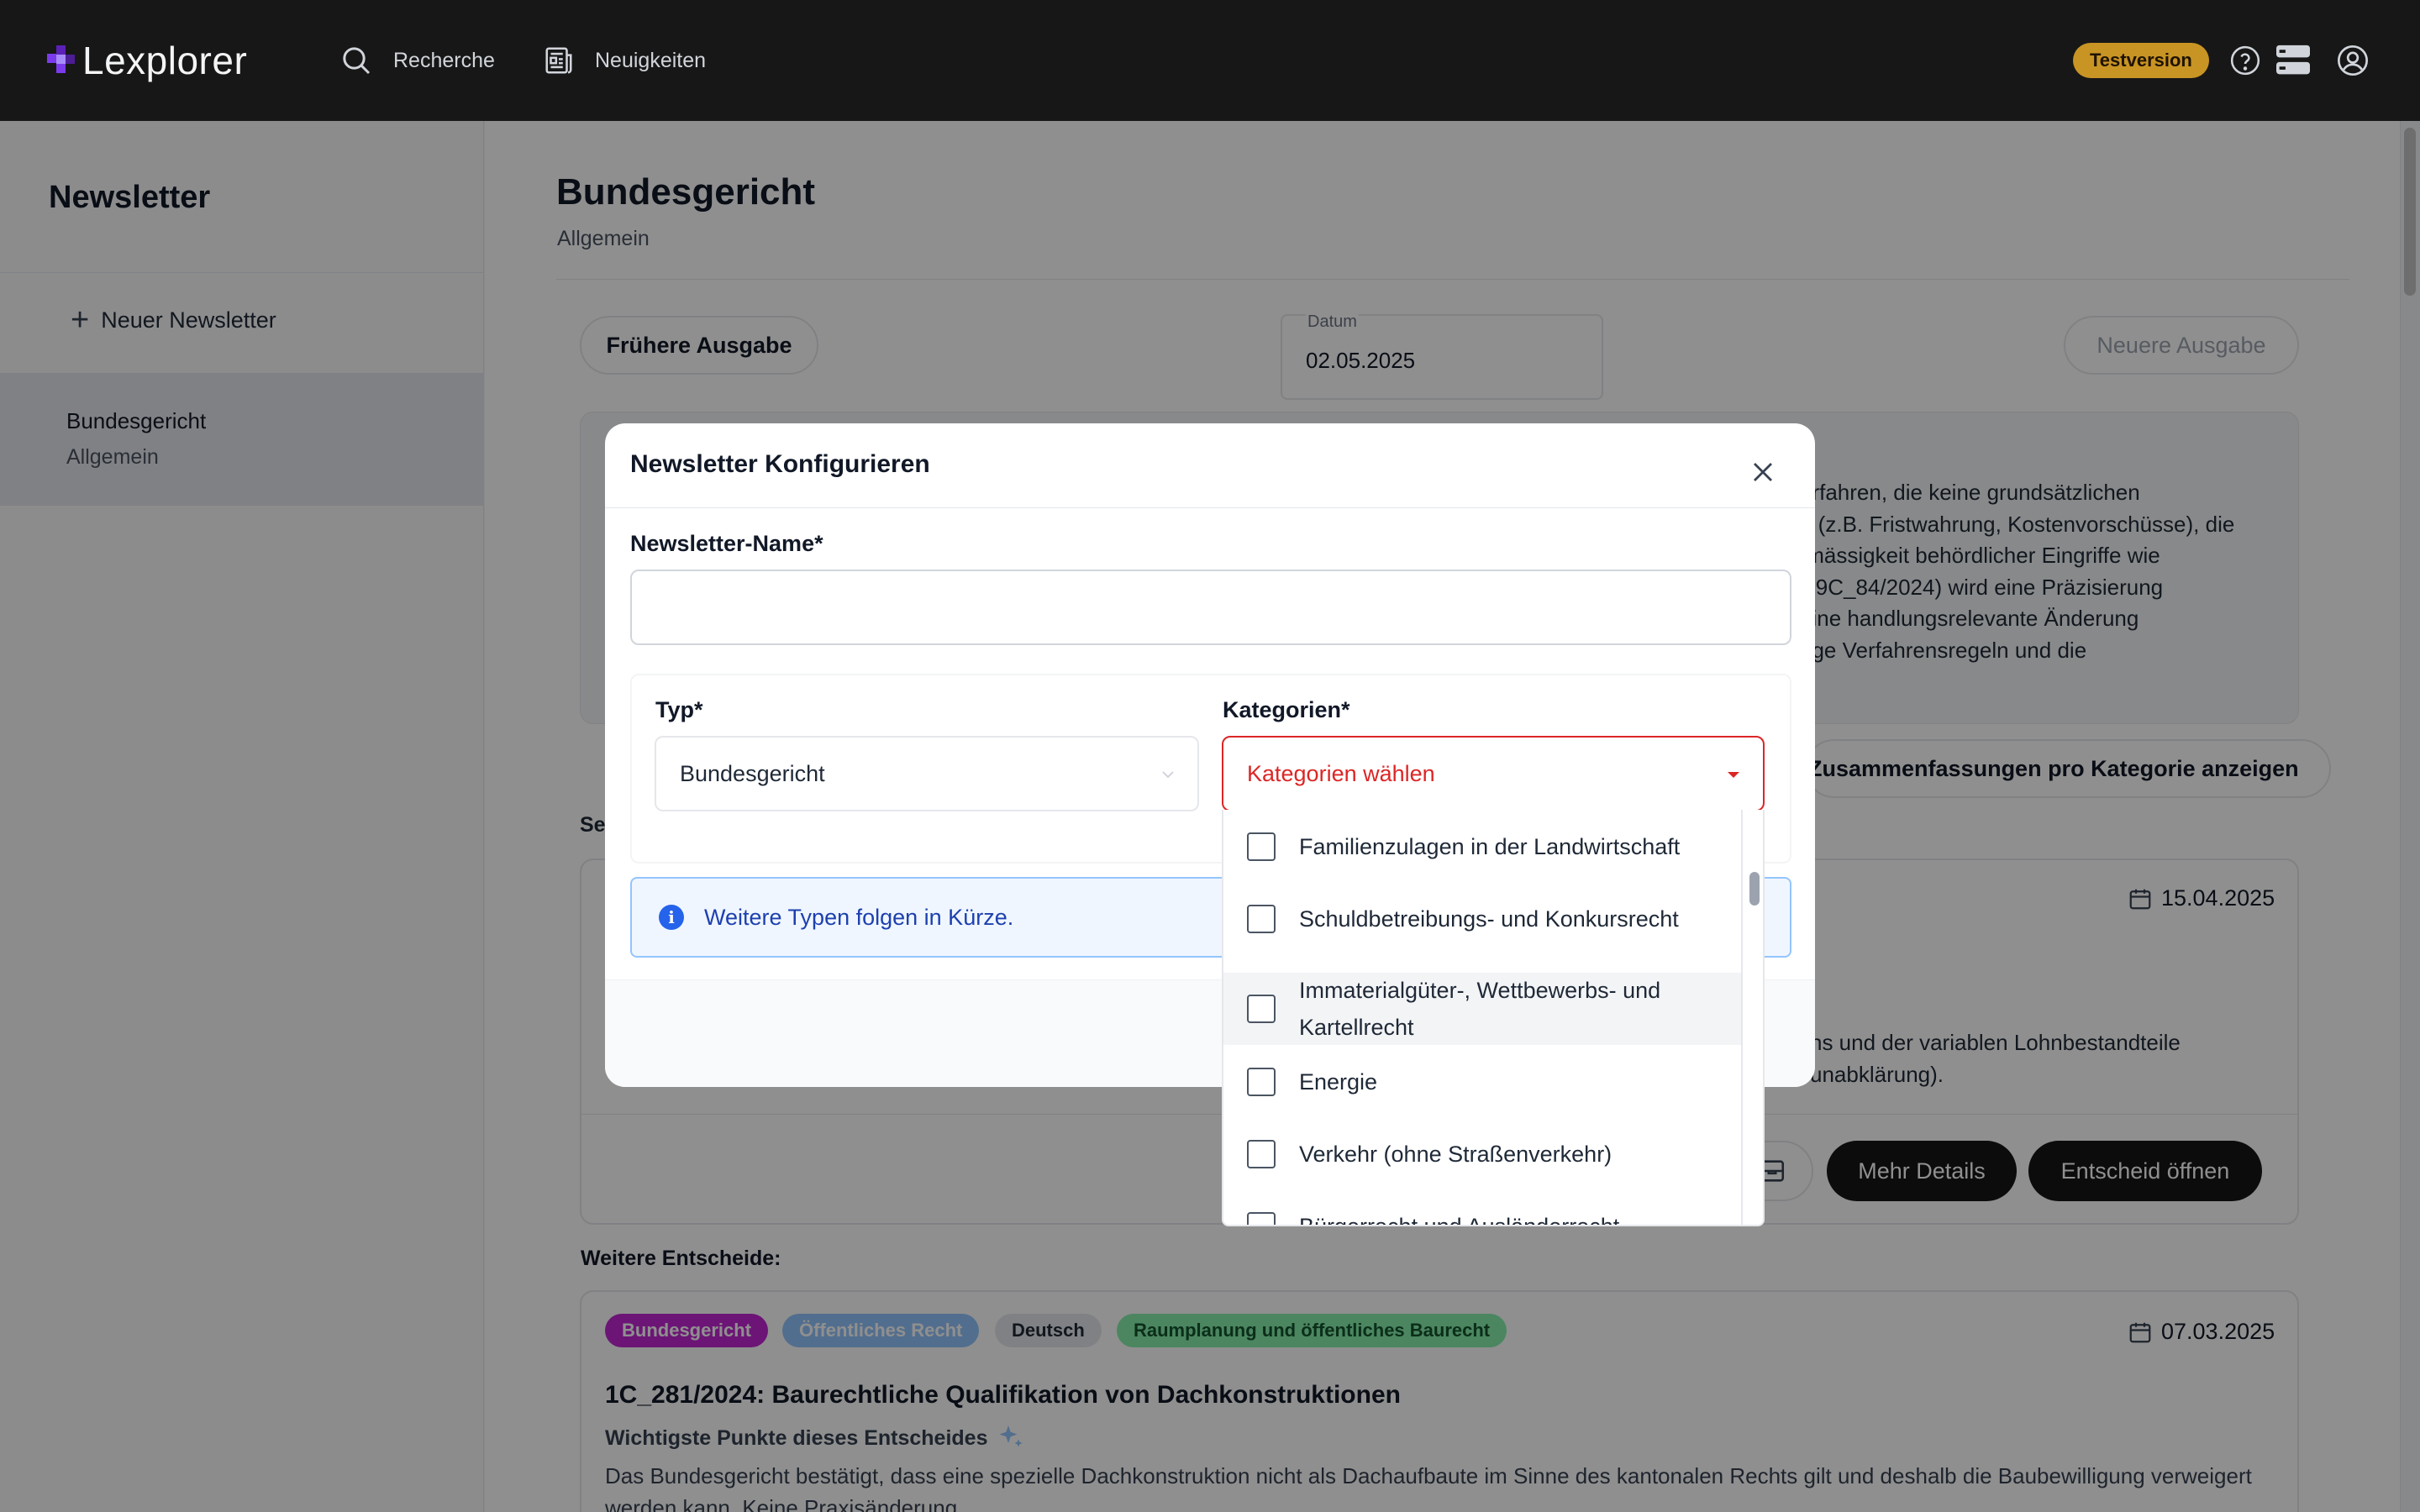 The image size is (2420, 1512). Describe the element at coordinates (1210, 607) in the screenshot. I see `newsletter-name-input` at that location.